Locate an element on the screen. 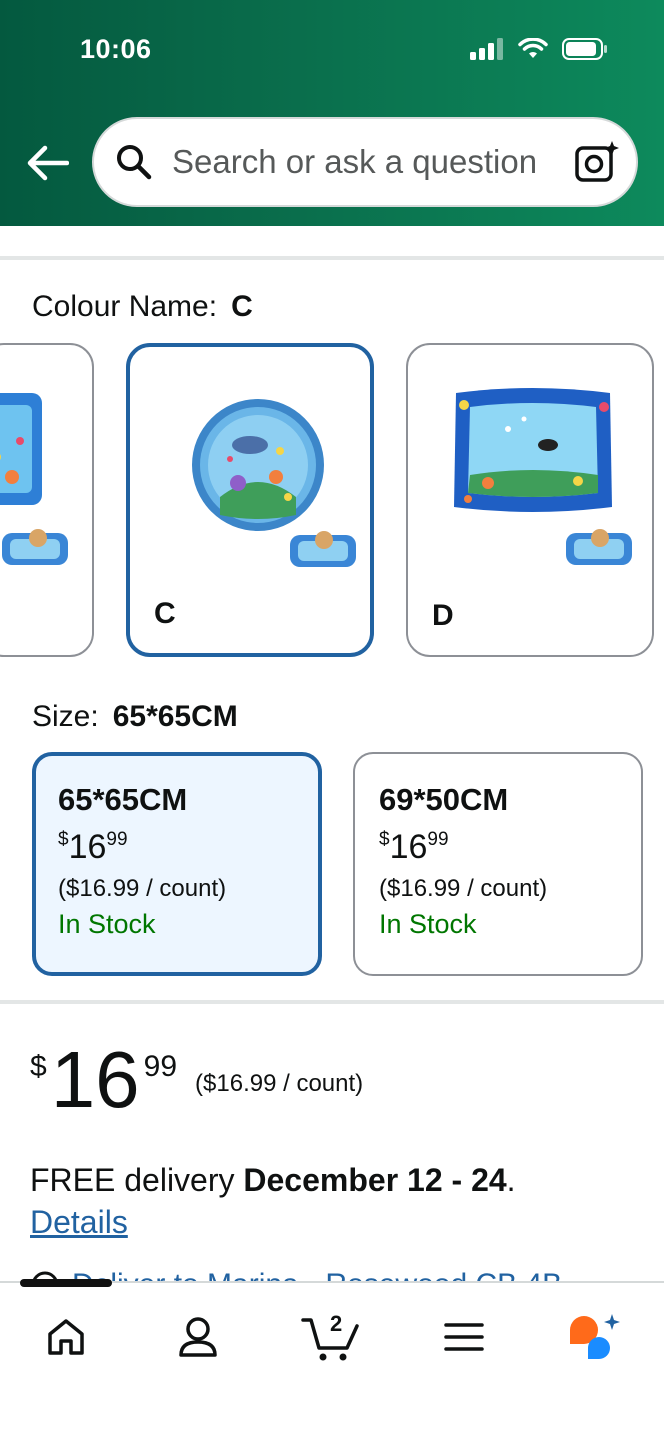  colour-label: Colour Name: is located at coordinates (125, 306).